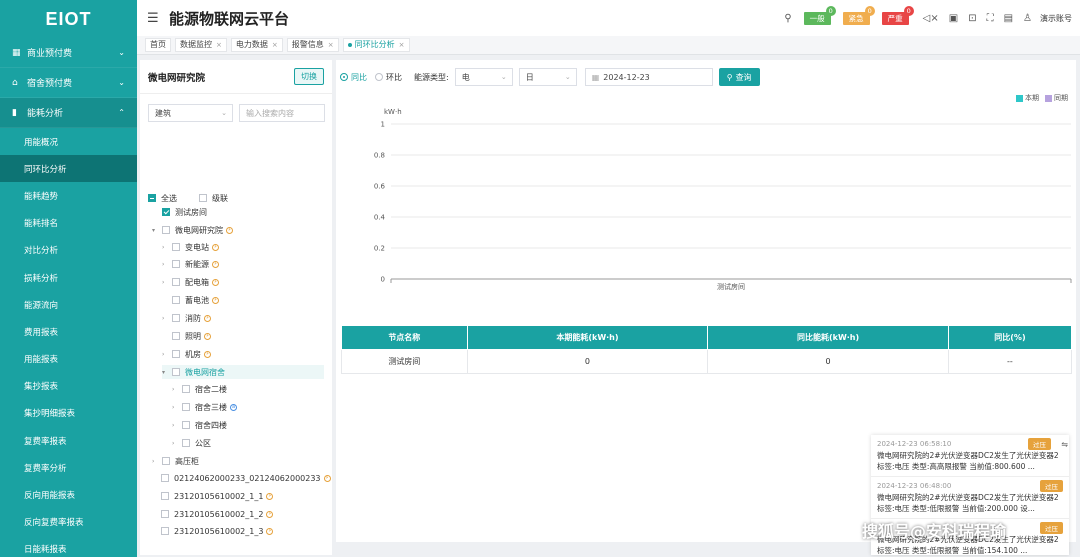  What do you see at coordinates (158, 45) in the screenshot?
I see `tab-home: 首页` at bounding box center [158, 45].